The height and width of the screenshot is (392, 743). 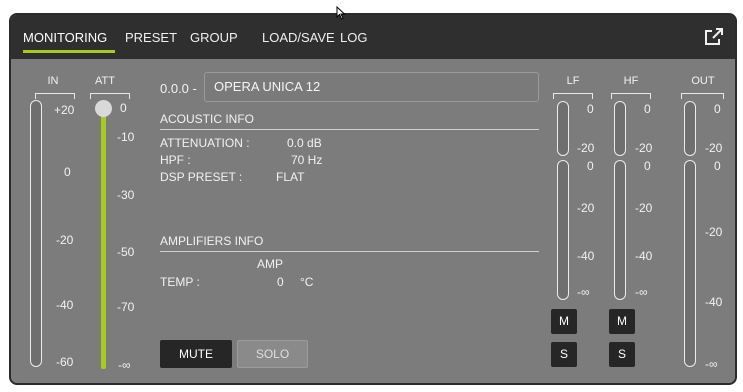 I want to click on att-fader-handle, so click(x=103, y=108).